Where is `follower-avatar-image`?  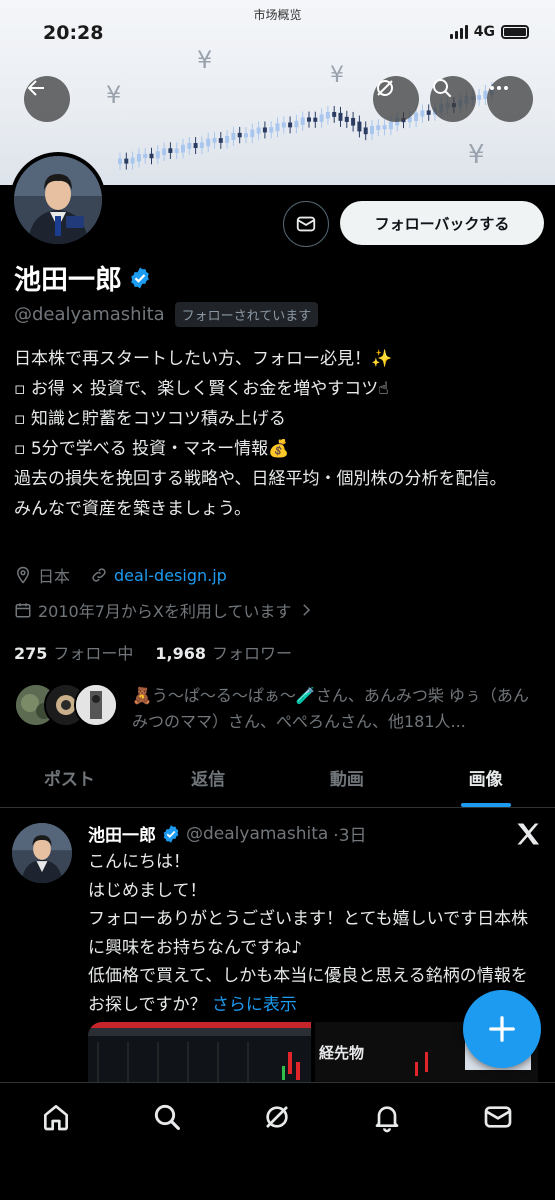
follower-avatar-image is located at coordinates (96, 705).